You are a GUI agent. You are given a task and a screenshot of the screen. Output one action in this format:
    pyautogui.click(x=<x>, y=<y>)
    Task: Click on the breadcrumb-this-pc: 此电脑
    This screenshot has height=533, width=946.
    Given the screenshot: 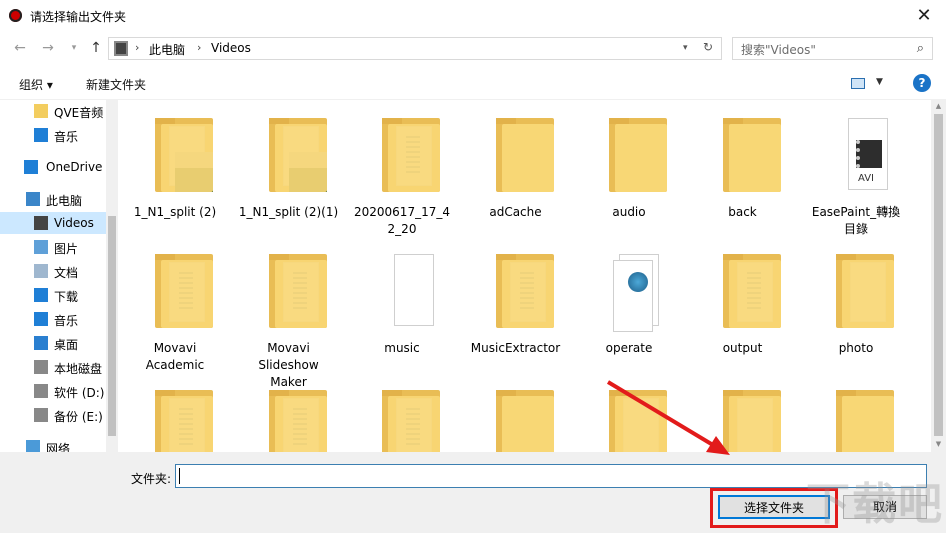 What is the action you would take?
    pyautogui.click(x=167, y=49)
    